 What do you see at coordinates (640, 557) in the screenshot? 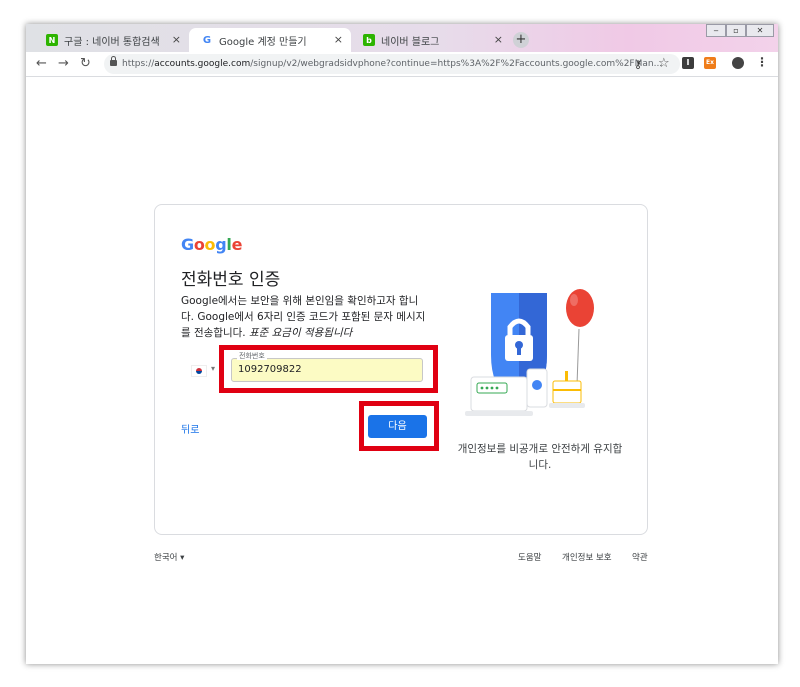
I see `terms-link: 약관` at bounding box center [640, 557].